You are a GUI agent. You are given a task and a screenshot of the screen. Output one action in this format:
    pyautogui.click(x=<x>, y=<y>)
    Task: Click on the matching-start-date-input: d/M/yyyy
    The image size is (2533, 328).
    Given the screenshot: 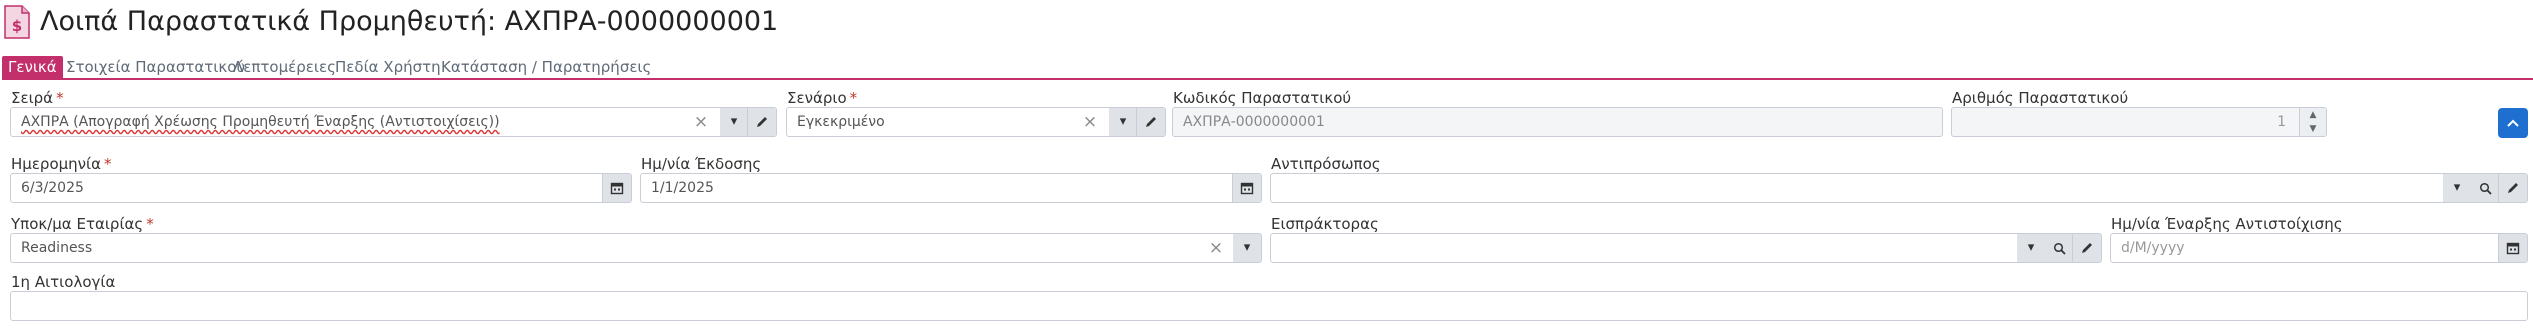 What is the action you would take?
    pyautogui.click(x=2319, y=248)
    